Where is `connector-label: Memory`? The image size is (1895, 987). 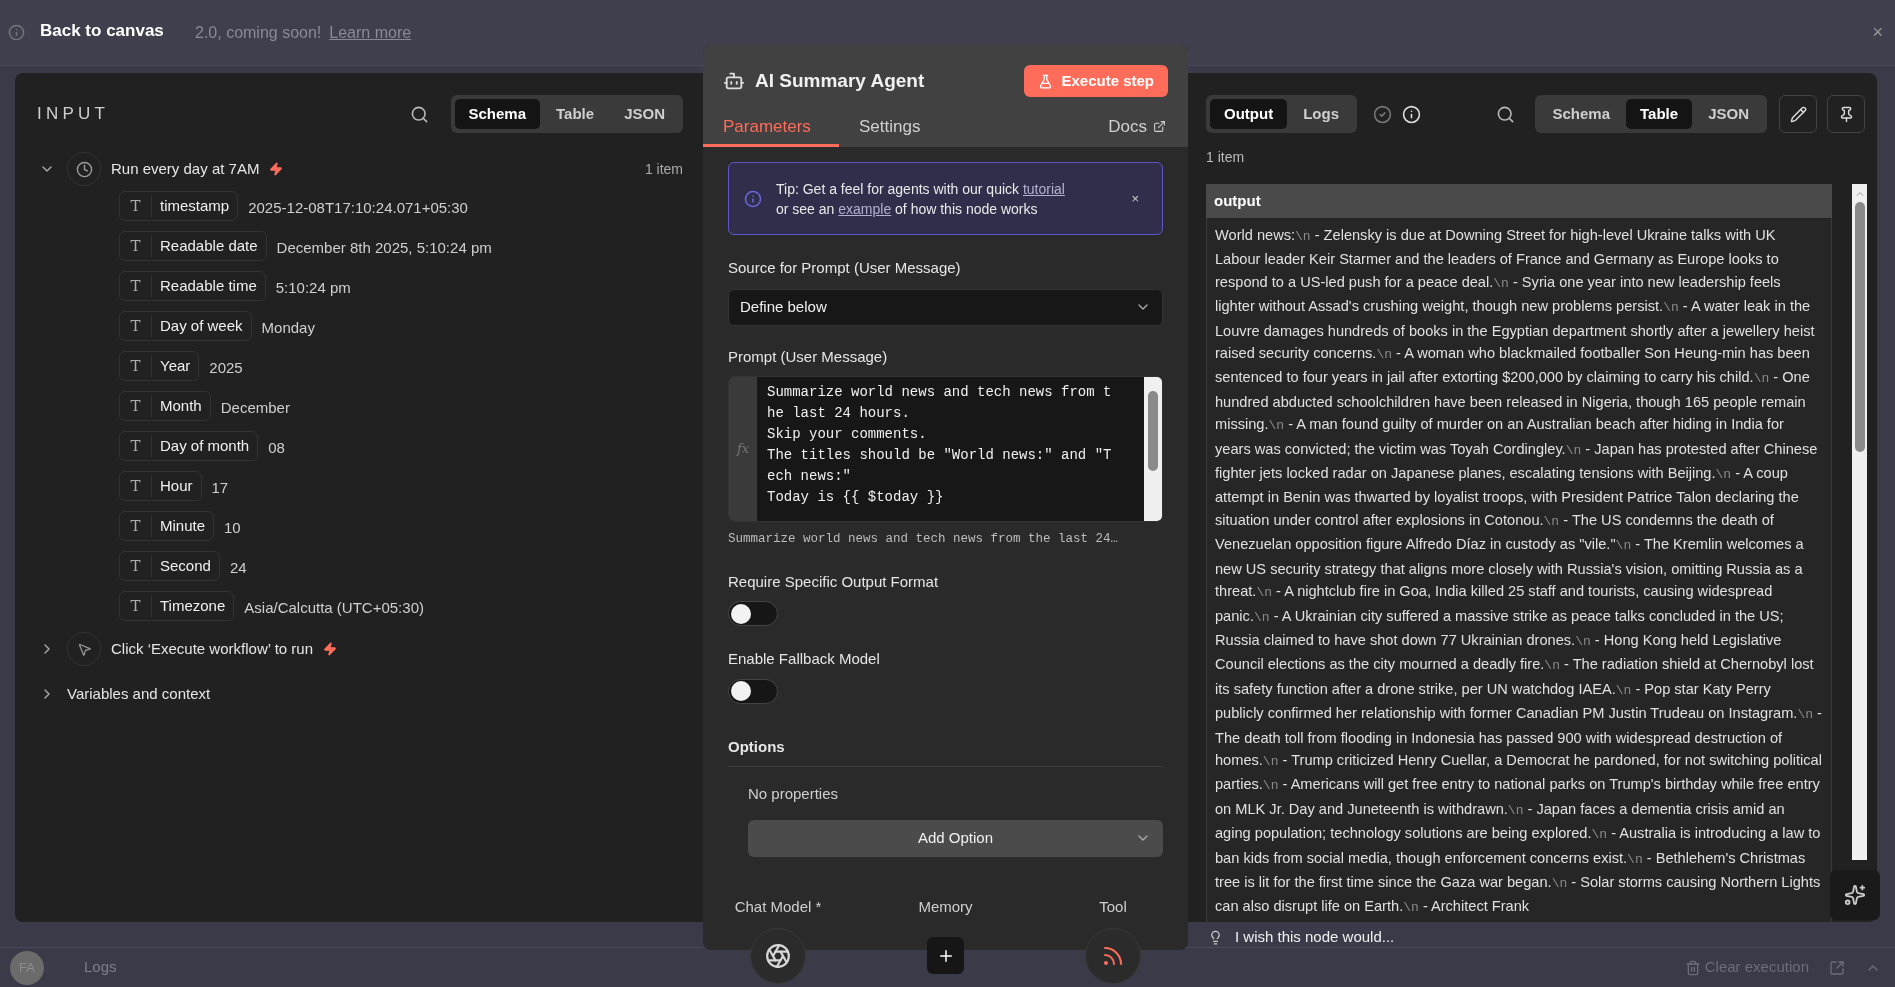
connector-label: Memory is located at coordinates (945, 906).